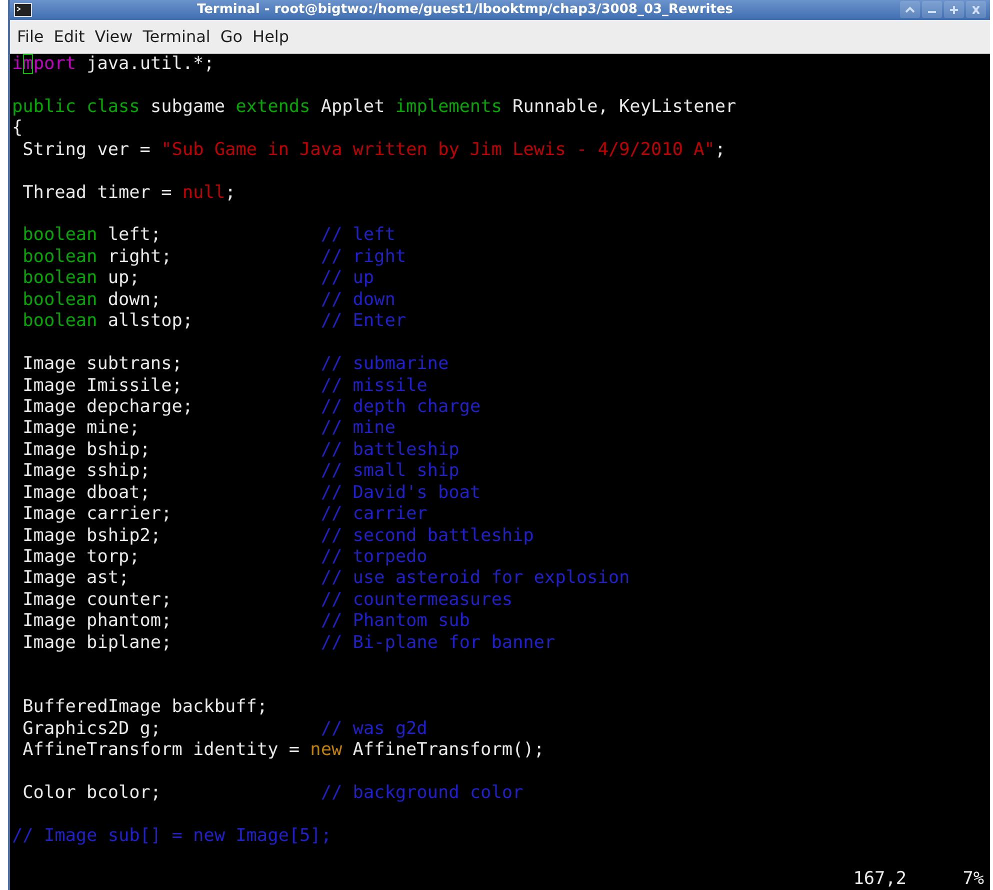 The height and width of the screenshot is (890, 993). Describe the element at coordinates (252, 407) in the screenshot. I see `code-line: Image depcharge; // depth charge` at that location.